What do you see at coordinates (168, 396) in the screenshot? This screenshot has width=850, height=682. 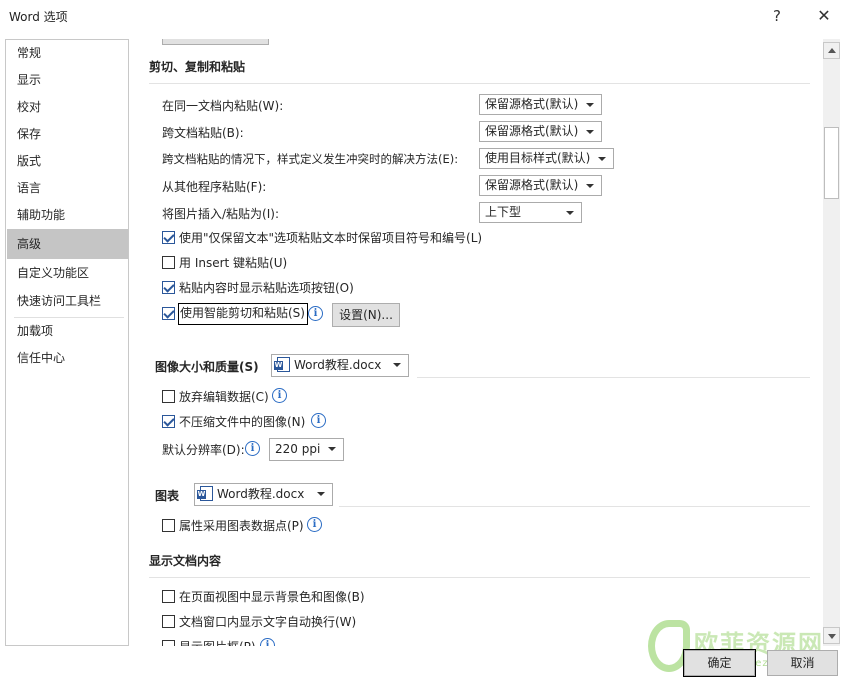 I see `discard-editing-data-checkbox` at bounding box center [168, 396].